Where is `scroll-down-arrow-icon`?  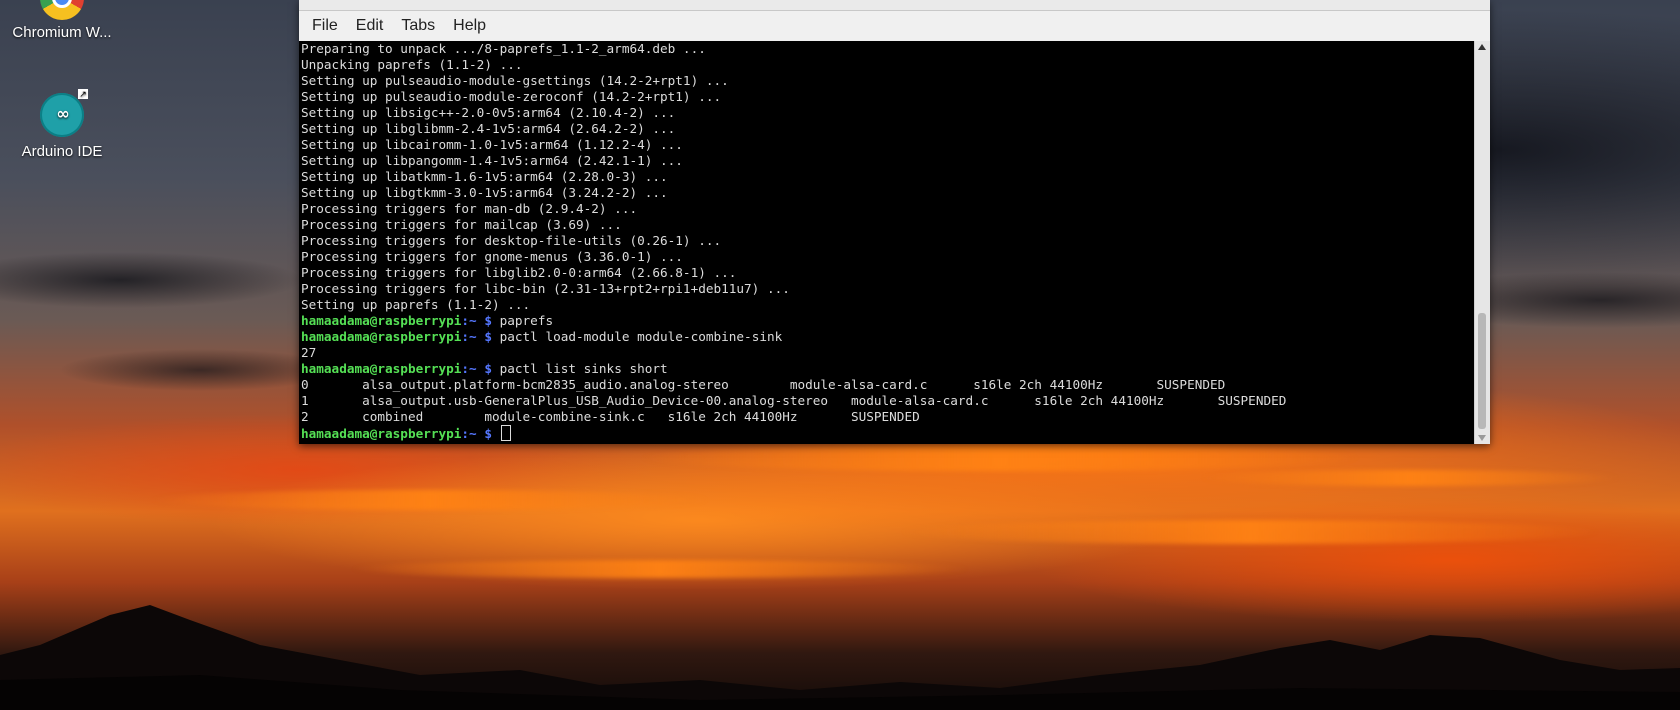
scroll-down-arrow-icon is located at coordinates (1482, 438).